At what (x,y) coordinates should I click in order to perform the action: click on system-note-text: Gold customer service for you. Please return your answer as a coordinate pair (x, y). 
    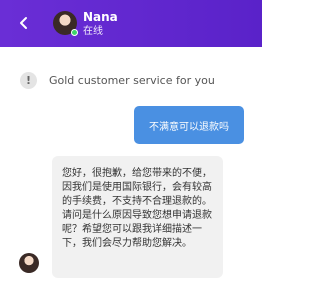
    Looking at the image, I should click on (132, 80).